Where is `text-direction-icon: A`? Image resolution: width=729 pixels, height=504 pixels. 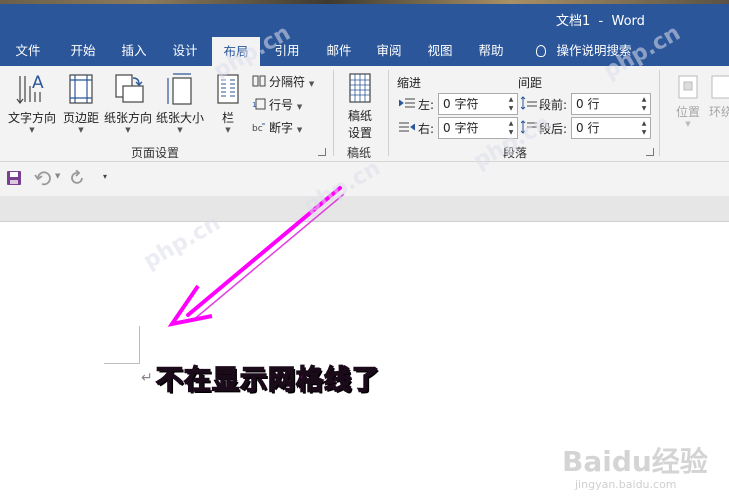 text-direction-icon: A is located at coordinates (30, 88).